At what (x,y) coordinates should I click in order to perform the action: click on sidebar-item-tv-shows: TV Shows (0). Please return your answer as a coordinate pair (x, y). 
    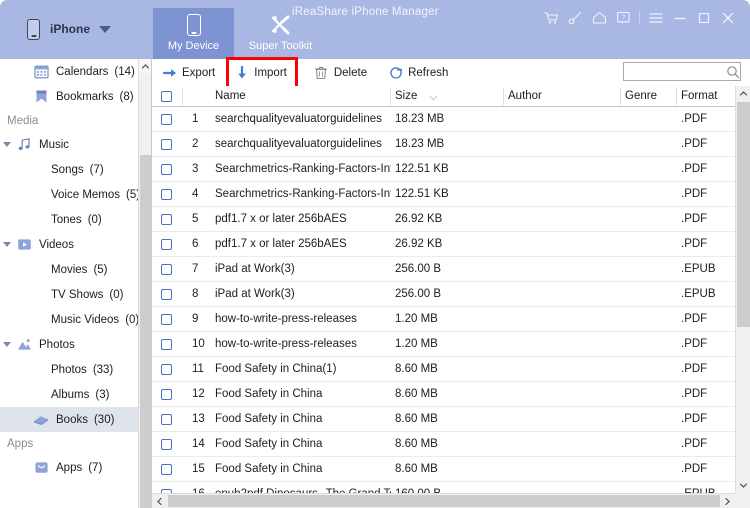
    Looking at the image, I should click on (69, 294).